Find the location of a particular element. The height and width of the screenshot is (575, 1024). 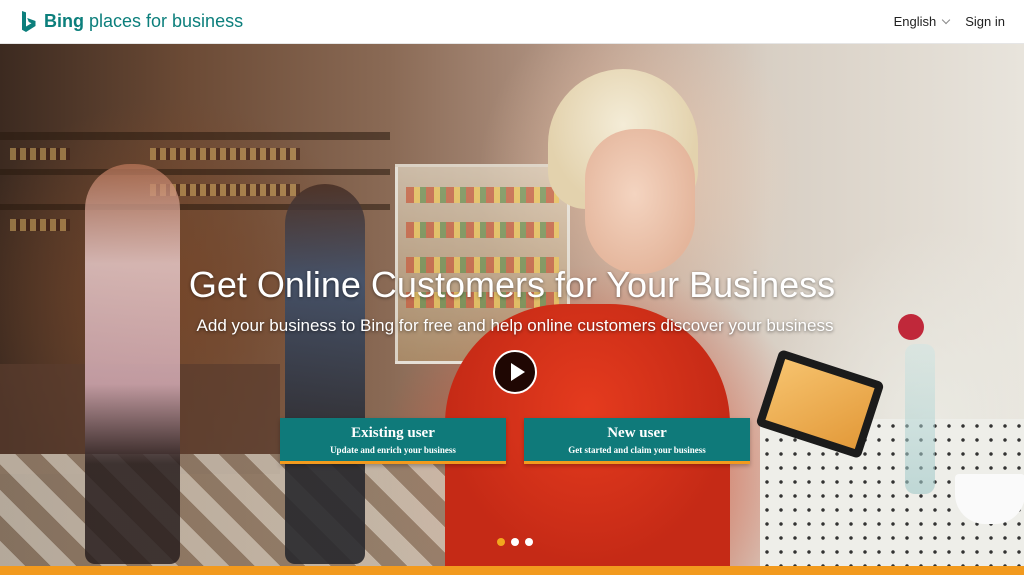

language-label: English is located at coordinates (915, 21).